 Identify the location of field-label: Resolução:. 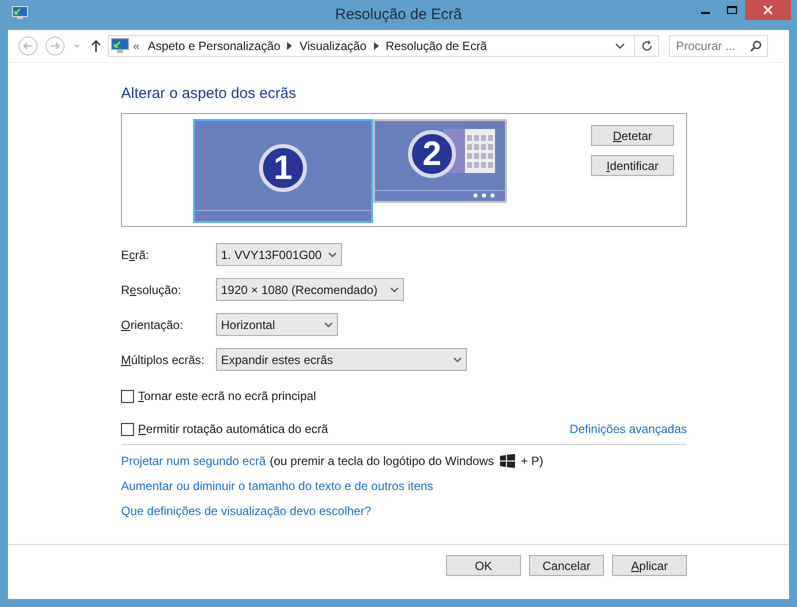
(151, 290).